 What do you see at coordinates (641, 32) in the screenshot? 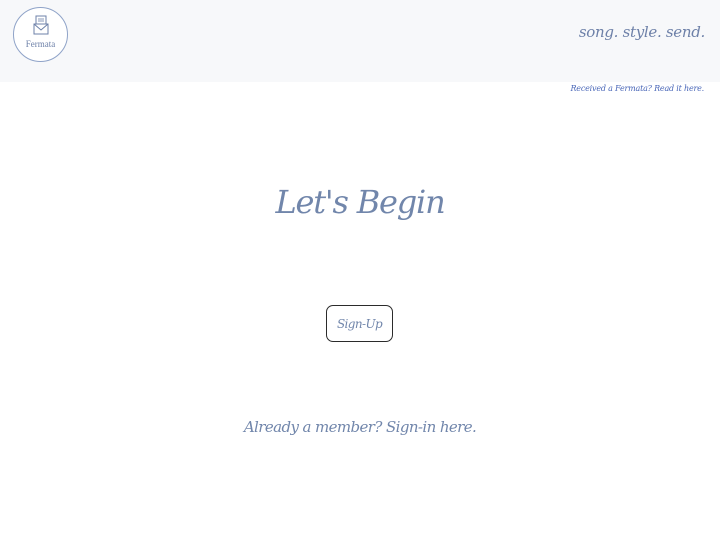
I see `tagline: song. style. send.` at bounding box center [641, 32].